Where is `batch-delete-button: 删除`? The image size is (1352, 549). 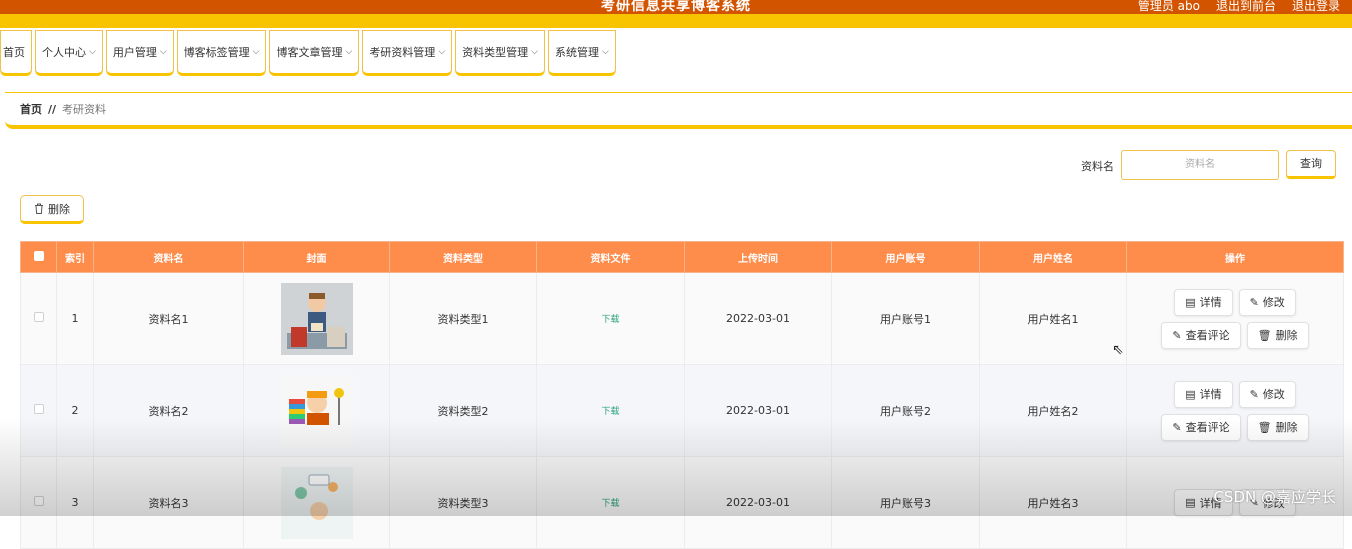 batch-delete-button: 删除 is located at coordinates (52, 209).